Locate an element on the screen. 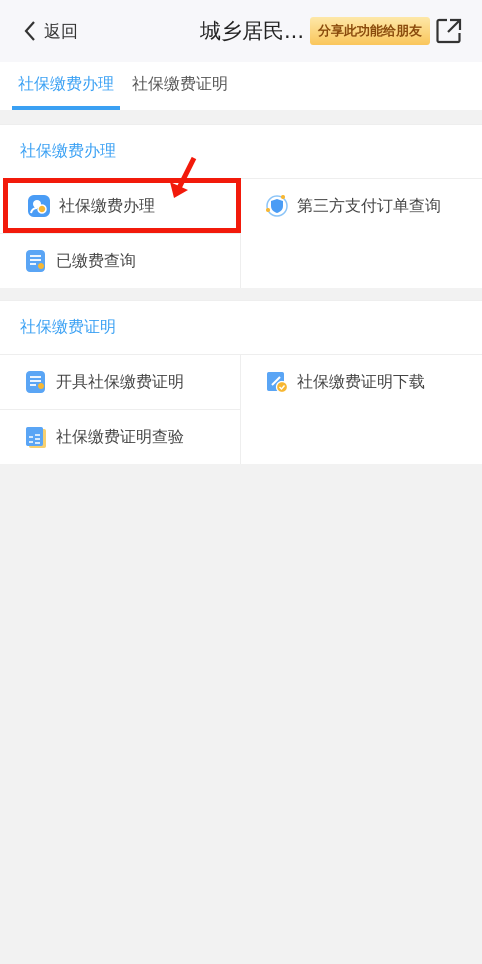  section-title: 社保缴费办理 is located at coordinates (68, 151).